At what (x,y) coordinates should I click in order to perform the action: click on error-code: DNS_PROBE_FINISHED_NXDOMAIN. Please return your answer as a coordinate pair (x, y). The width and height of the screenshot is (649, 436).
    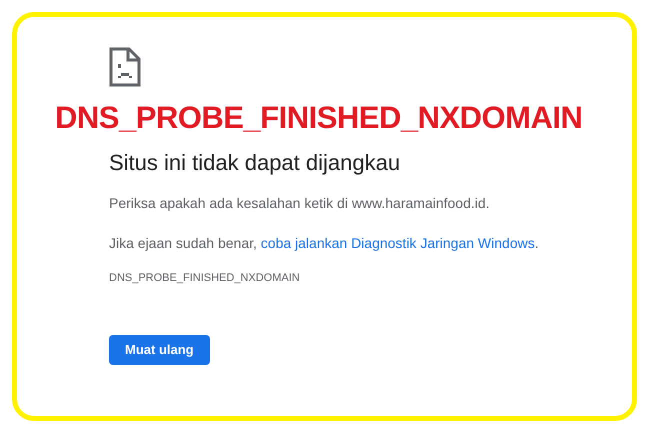
    Looking at the image, I should click on (204, 278).